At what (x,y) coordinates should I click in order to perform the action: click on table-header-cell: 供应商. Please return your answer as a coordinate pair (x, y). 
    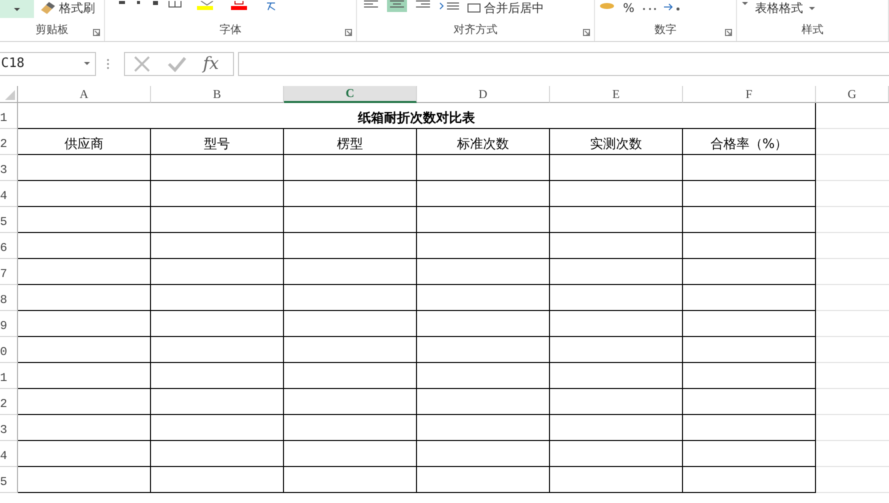
    Looking at the image, I should click on (84, 142).